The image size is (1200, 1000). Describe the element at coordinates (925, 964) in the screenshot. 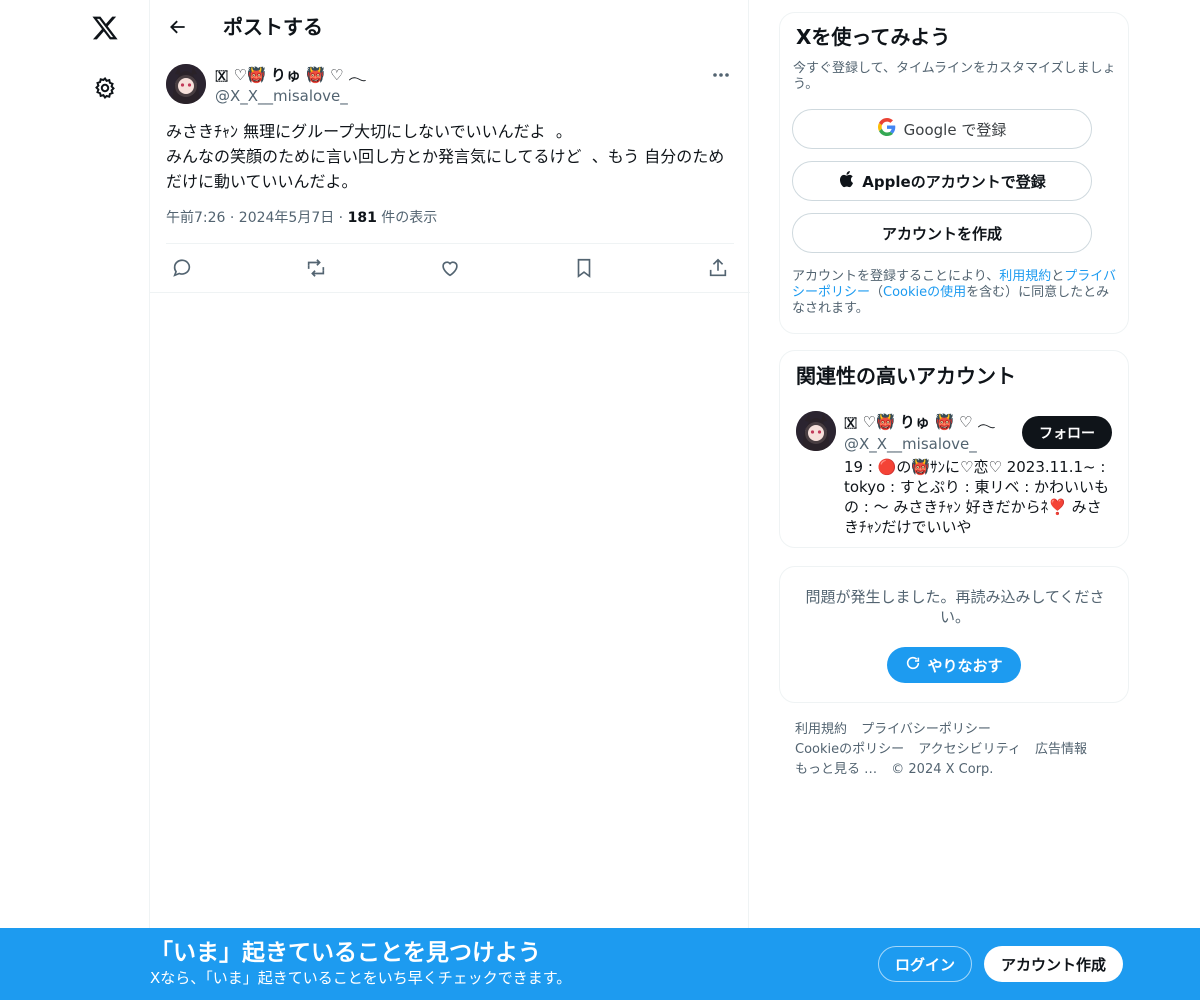

I see `login-button: ログイン` at that location.